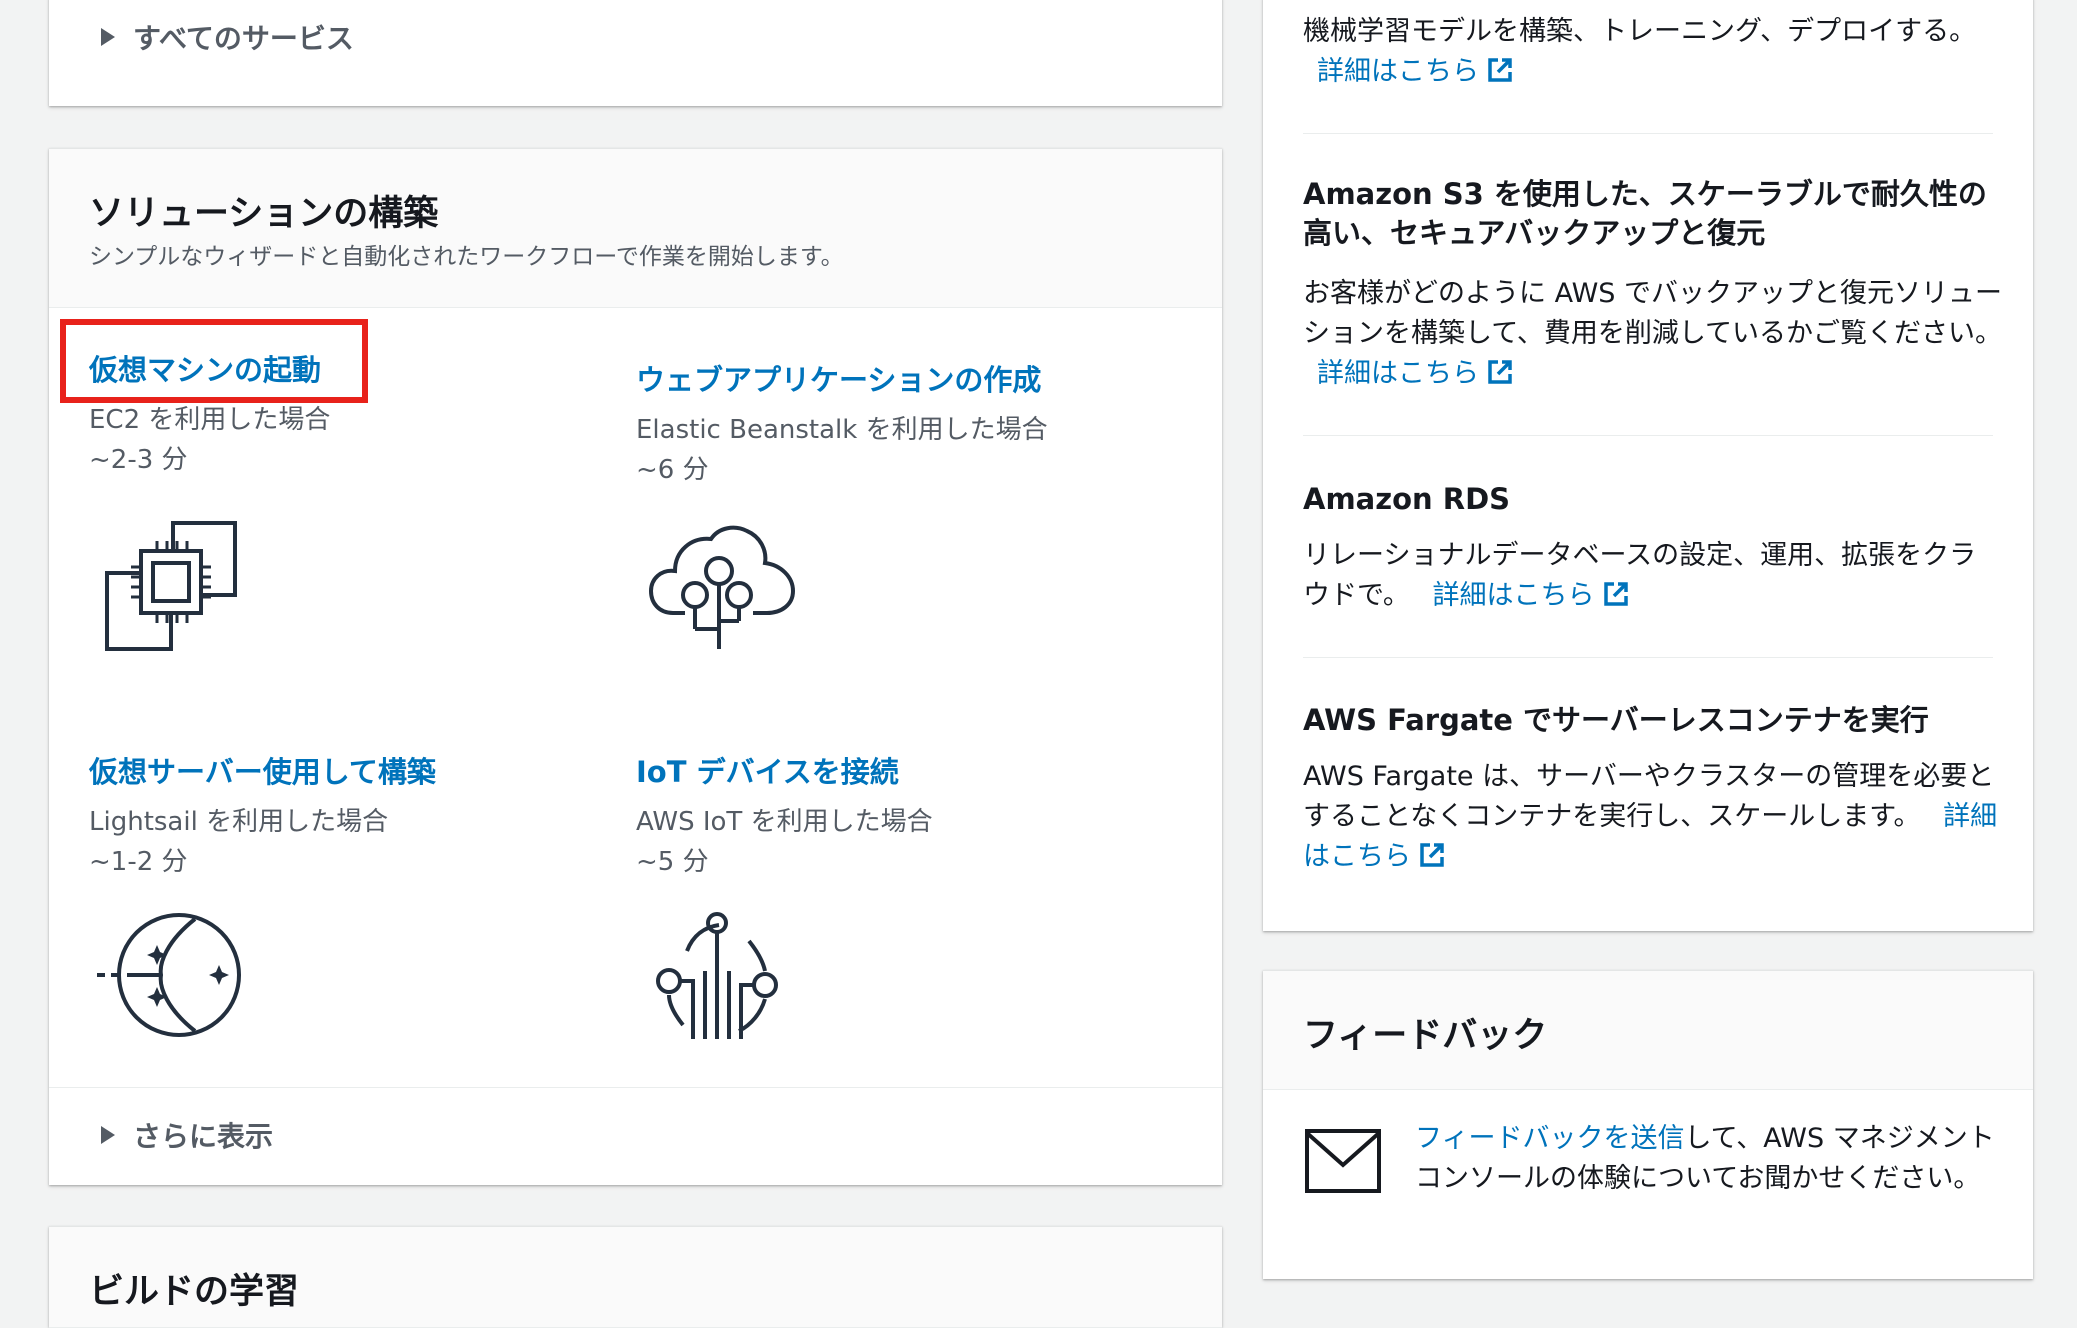  Describe the element at coordinates (1640, 575) in the screenshot. I see `explore-item-3-body: リレーショナルデータベースの設定、運用、拡張をクラウドで。` at that location.